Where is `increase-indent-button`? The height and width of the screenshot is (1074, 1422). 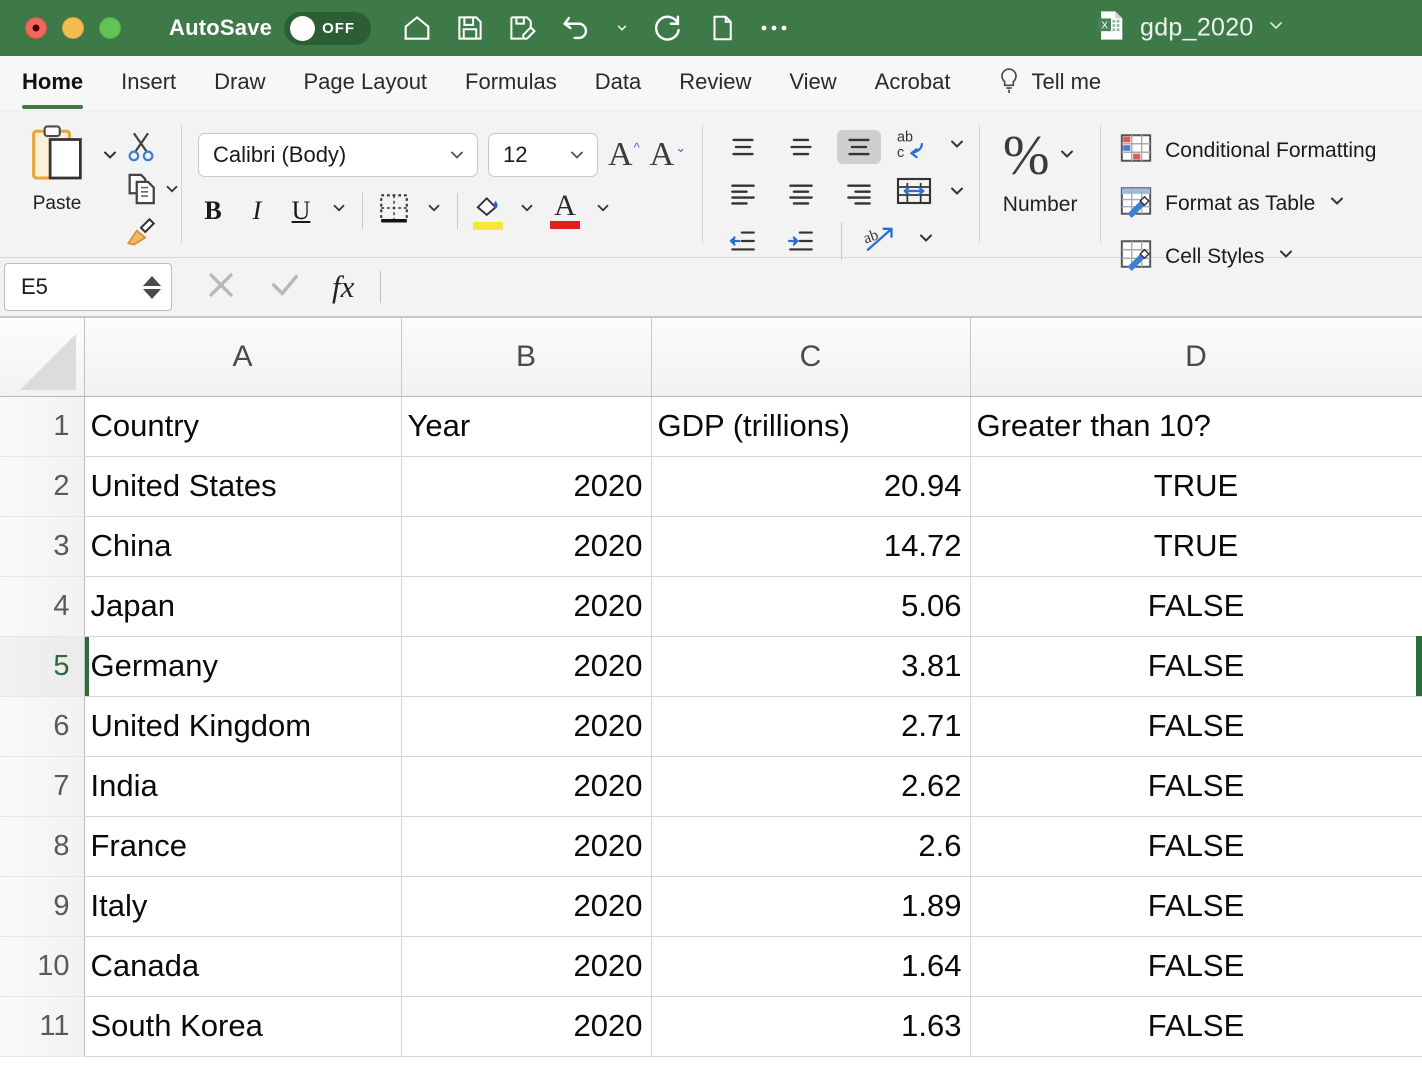 increase-indent-button is located at coordinates (801, 241).